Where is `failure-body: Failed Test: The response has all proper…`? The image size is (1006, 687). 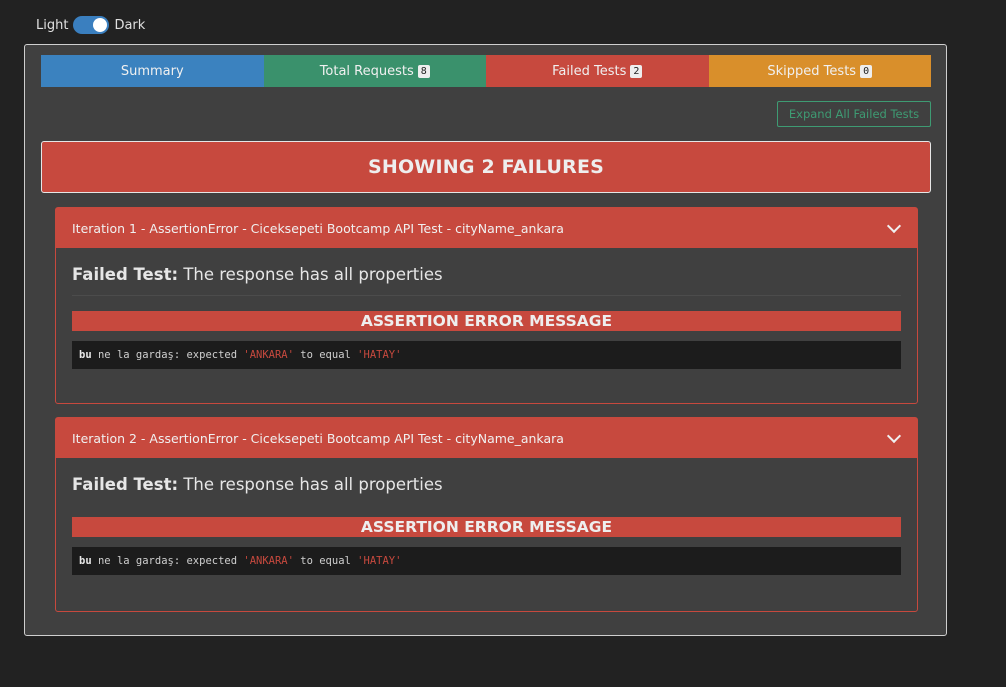
failure-body: Failed Test: The response has all proper… is located at coordinates (486, 516).